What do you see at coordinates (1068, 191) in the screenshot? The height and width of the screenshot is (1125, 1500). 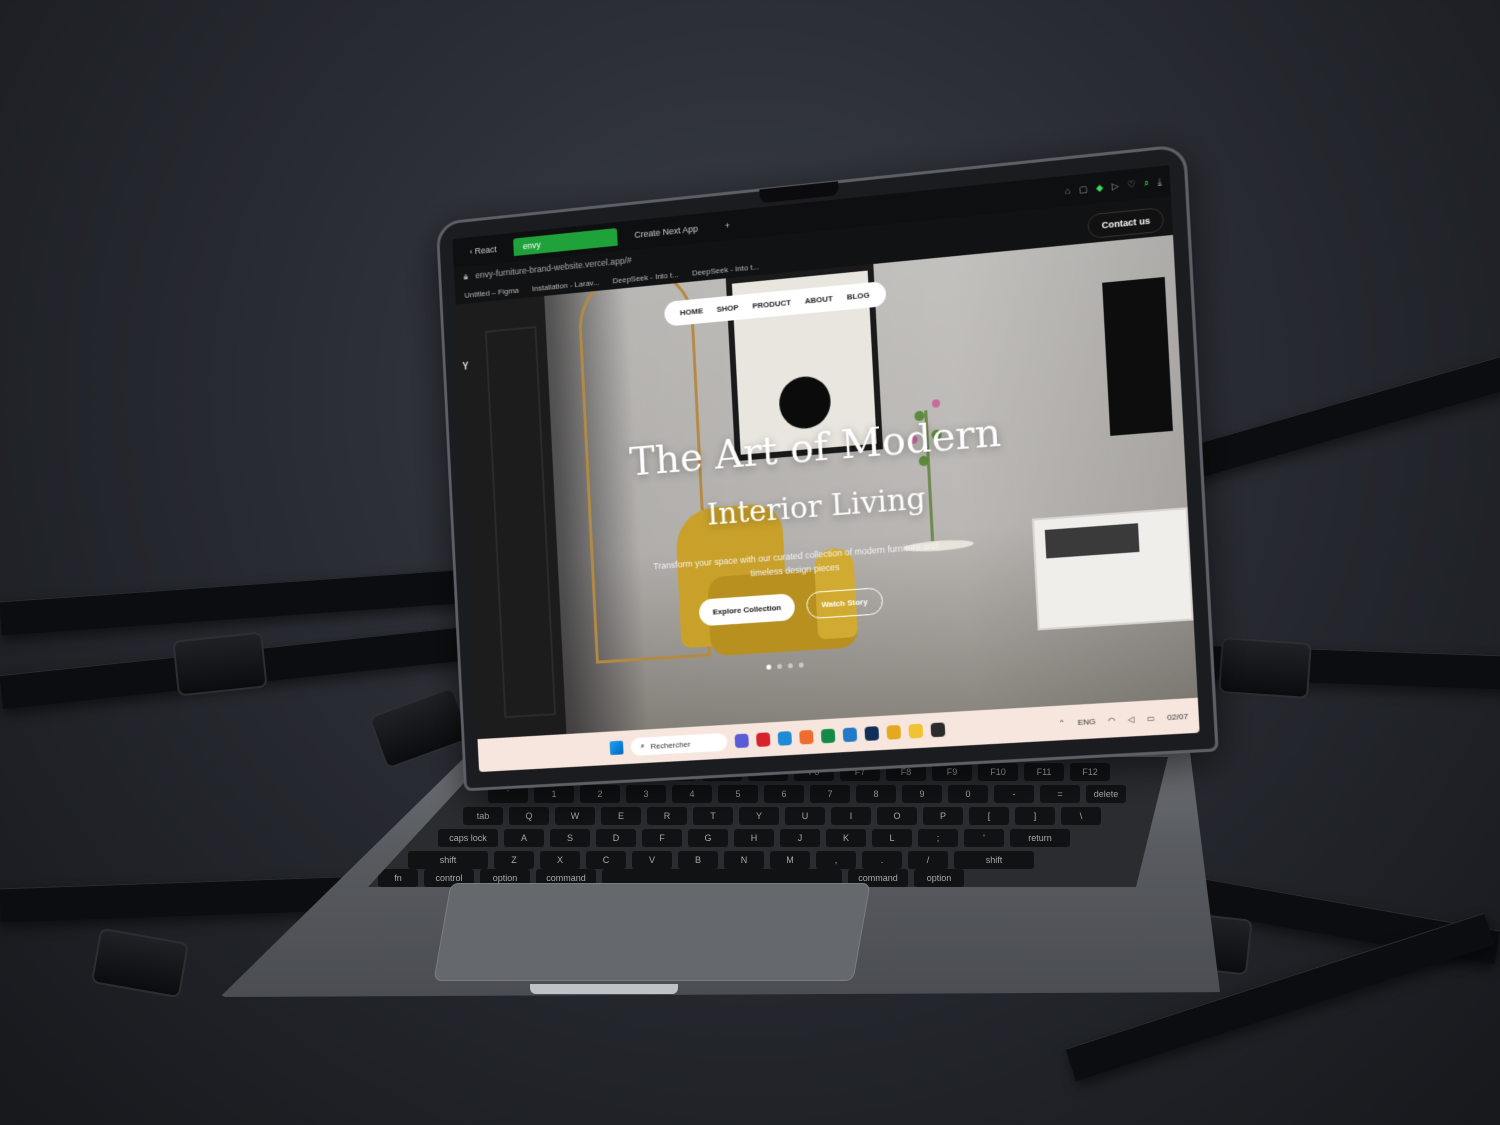 I see `pin-icon: ⌂` at bounding box center [1068, 191].